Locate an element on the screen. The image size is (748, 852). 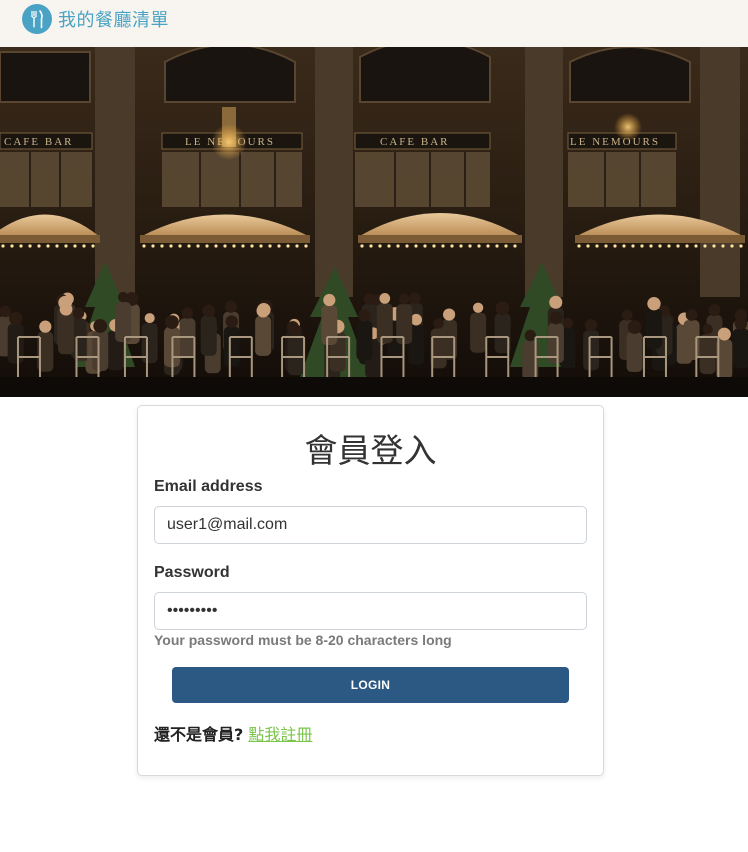
brand-link: 我的餐廳清單 is located at coordinates (95, 19).